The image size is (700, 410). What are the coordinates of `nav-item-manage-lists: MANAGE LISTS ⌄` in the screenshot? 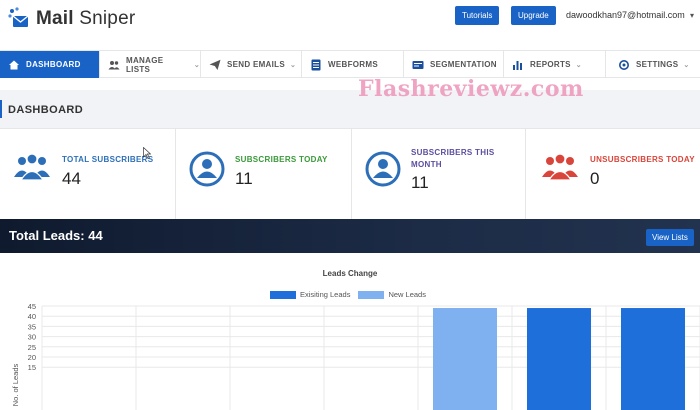 It's located at (150, 64).